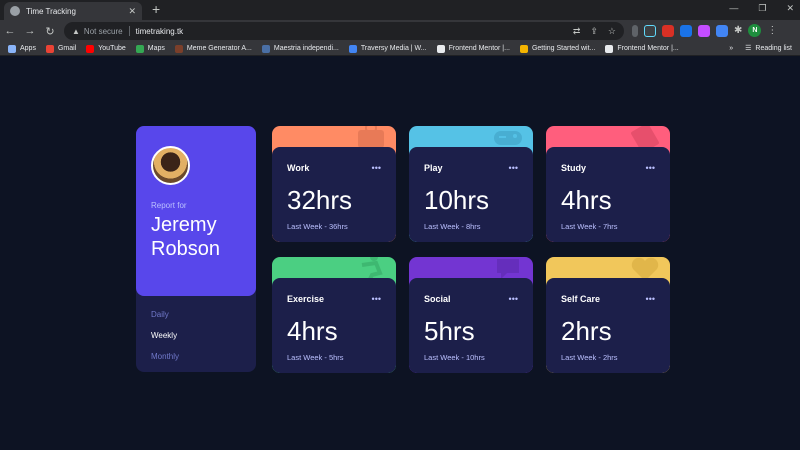 The image size is (800, 450). What do you see at coordinates (449, 331) in the screenshot?
I see `current-hours: 5hrs` at bounding box center [449, 331].